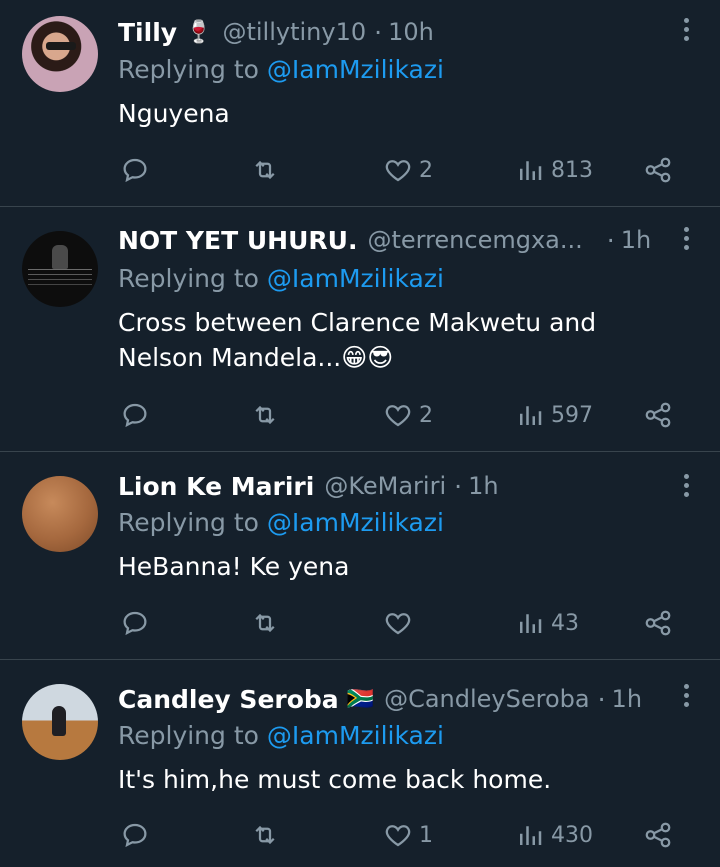 The image size is (720, 867). Describe the element at coordinates (360, 170) in the screenshot. I see `action-bar: 2 813` at that location.